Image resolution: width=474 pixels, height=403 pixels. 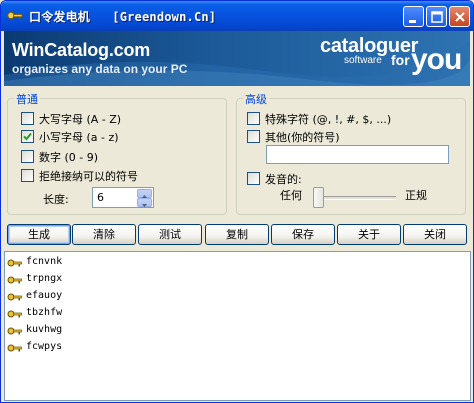 What do you see at coordinates (253, 178) in the screenshot?
I see `pronounceable-checkbox` at bounding box center [253, 178].